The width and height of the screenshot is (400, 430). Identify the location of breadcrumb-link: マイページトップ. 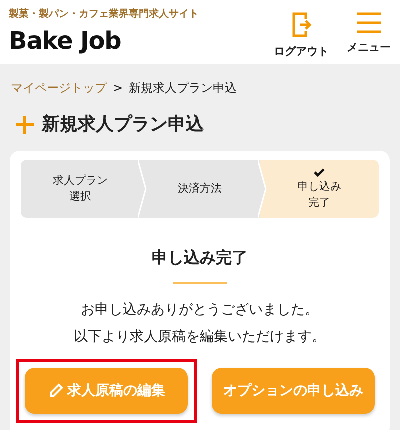
(59, 88).